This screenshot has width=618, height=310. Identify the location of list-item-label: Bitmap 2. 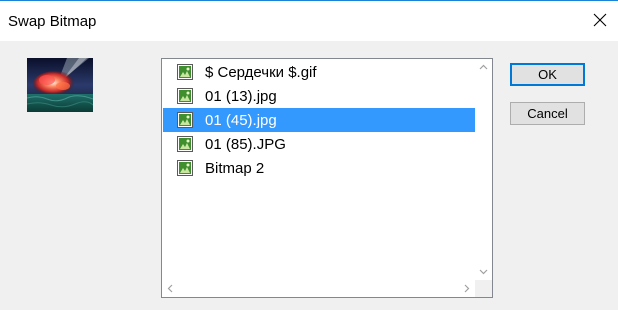
(235, 168).